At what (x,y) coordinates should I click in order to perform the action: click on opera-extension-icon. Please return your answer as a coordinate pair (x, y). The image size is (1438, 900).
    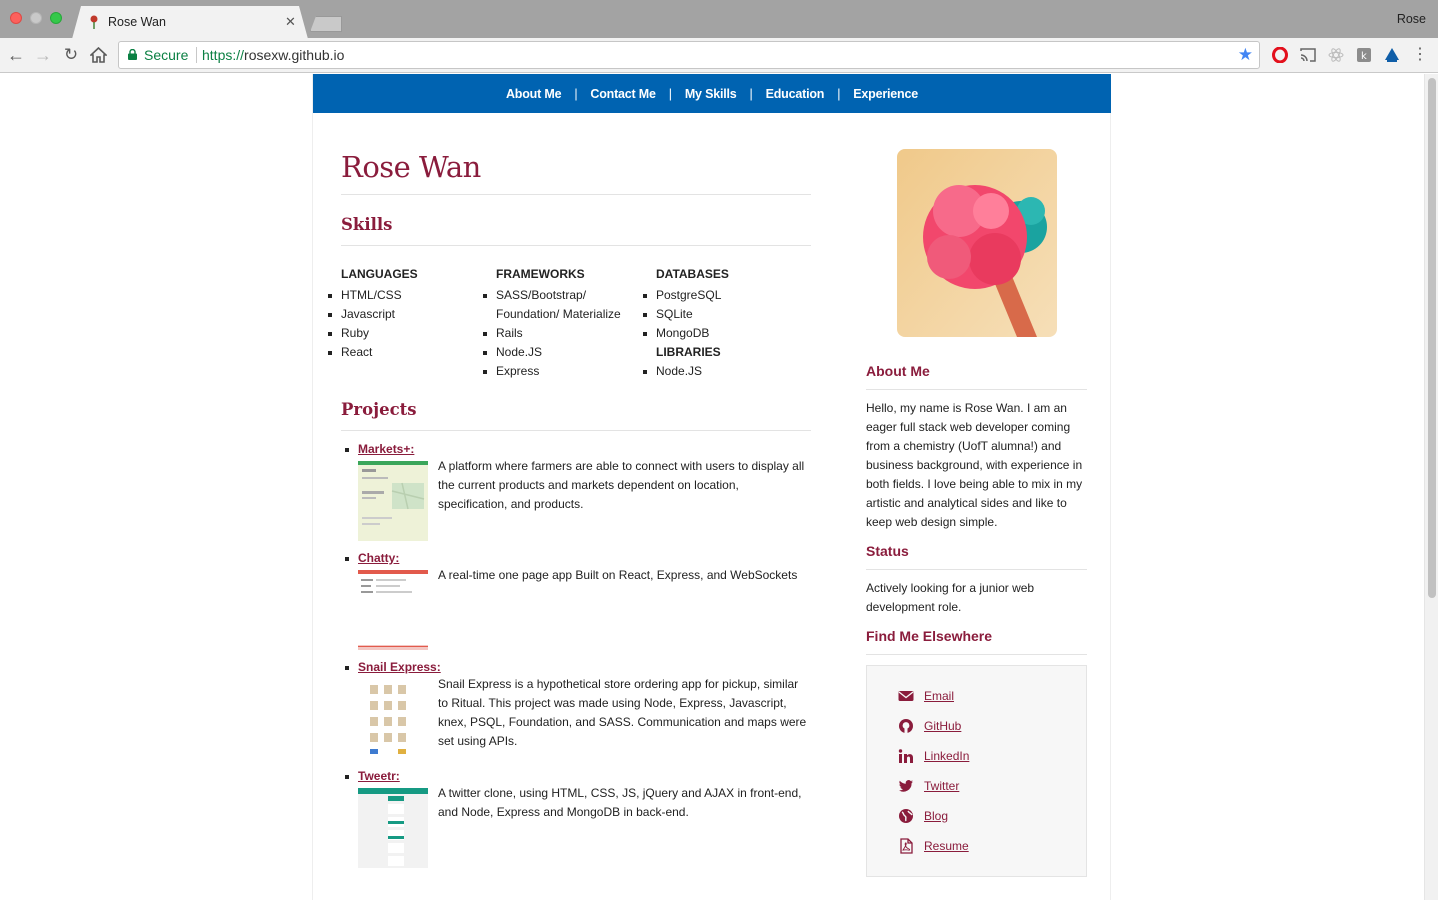
    Looking at the image, I should click on (1280, 55).